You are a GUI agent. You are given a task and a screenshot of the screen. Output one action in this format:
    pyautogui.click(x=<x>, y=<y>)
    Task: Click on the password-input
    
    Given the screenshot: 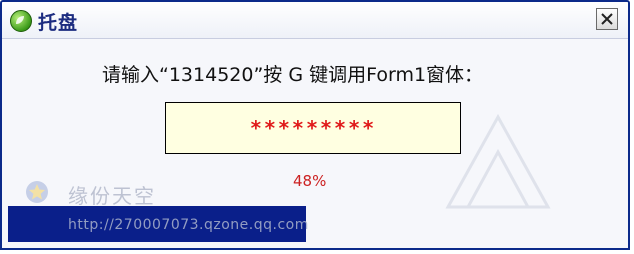 What is the action you would take?
    pyautogui.click(x=313, y=128)
    